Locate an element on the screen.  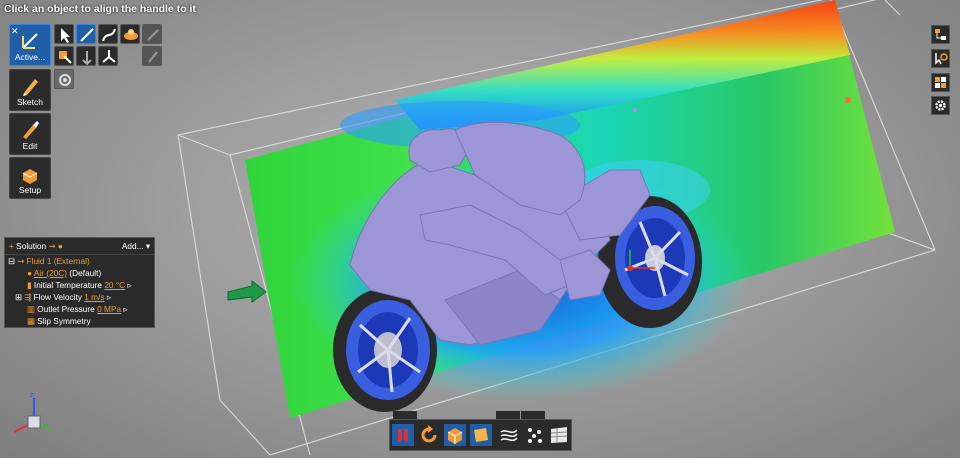
flow-icon: ⇝ is located at coordinates (52, 246).